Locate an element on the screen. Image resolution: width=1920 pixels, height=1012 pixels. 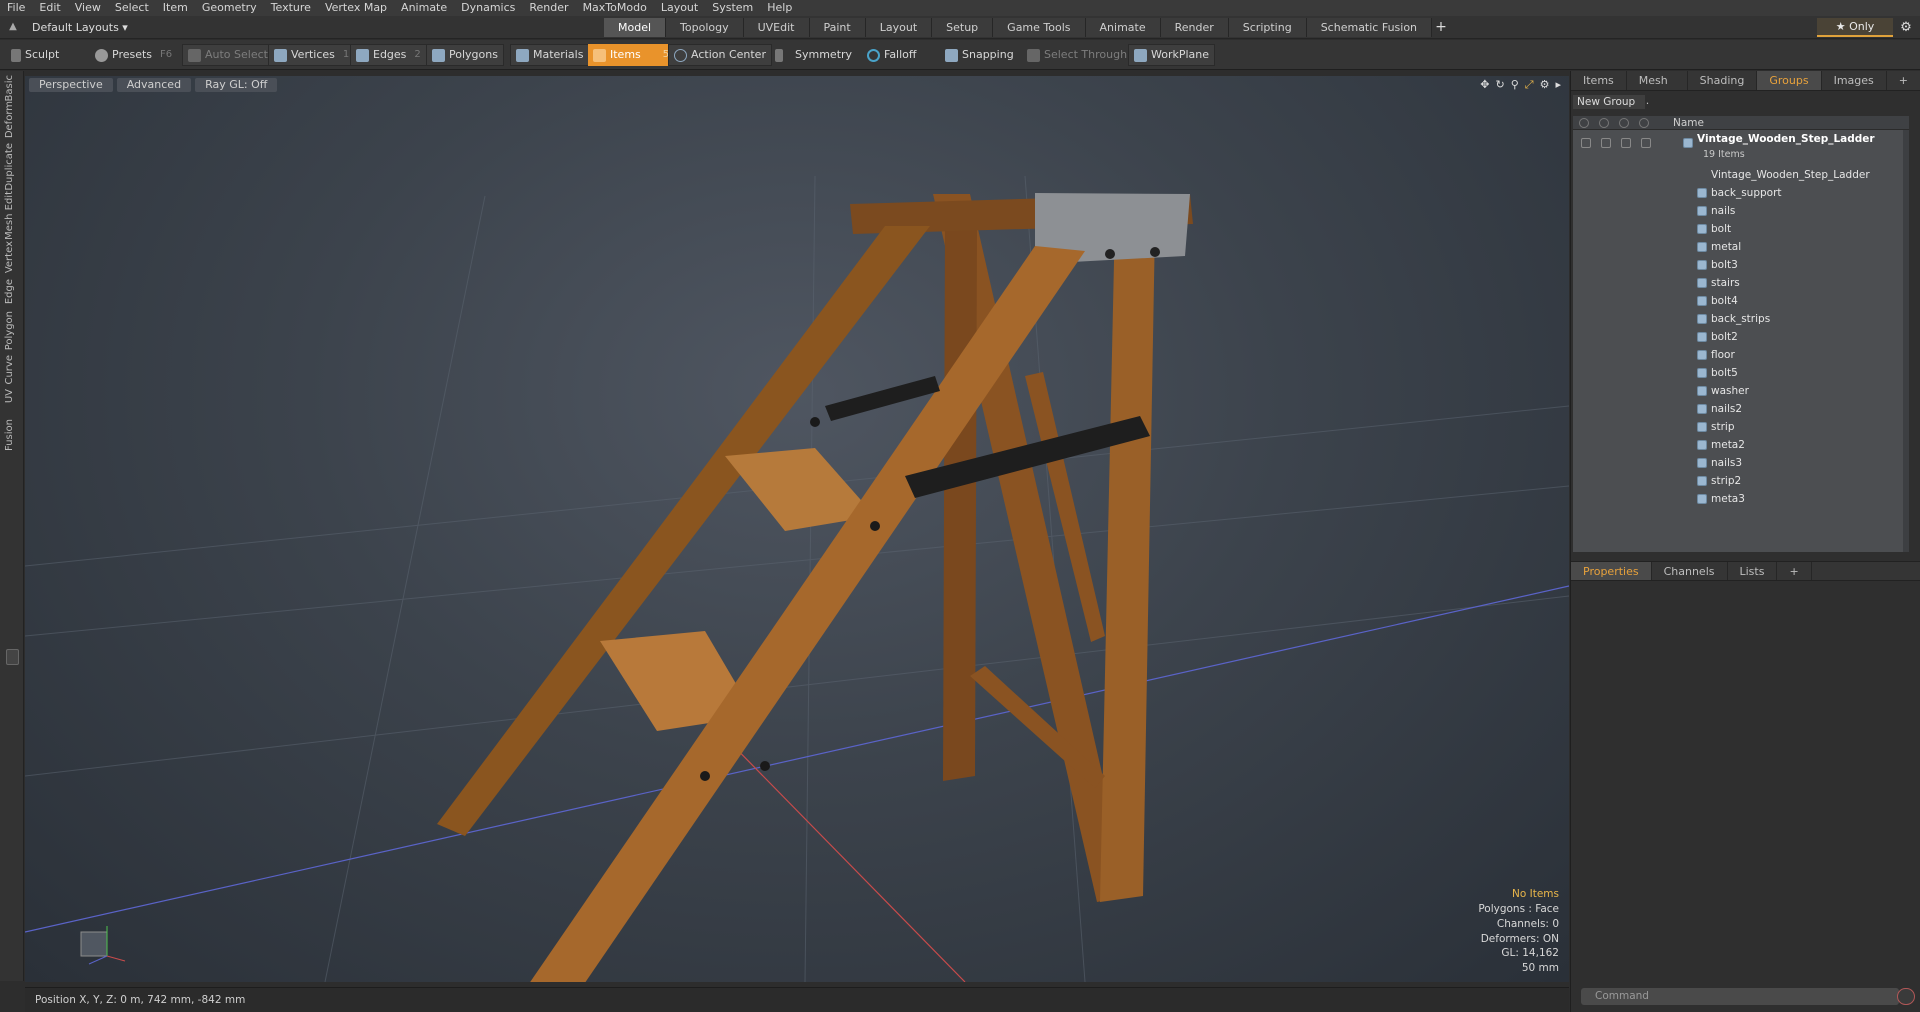
menu-item: View is located at coordinates (88, 8).